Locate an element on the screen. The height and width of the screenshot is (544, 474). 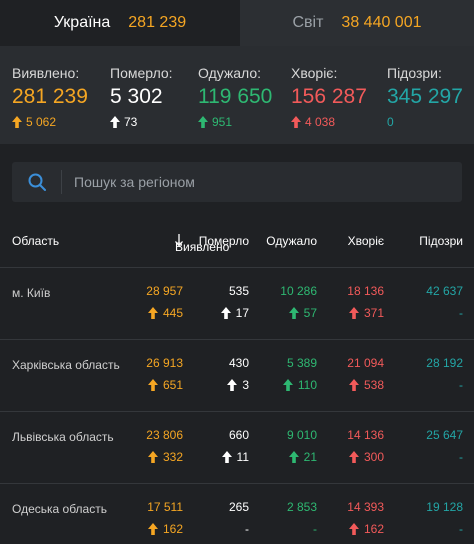
recovered-delta: 21 is located at coordinates (302, 457).